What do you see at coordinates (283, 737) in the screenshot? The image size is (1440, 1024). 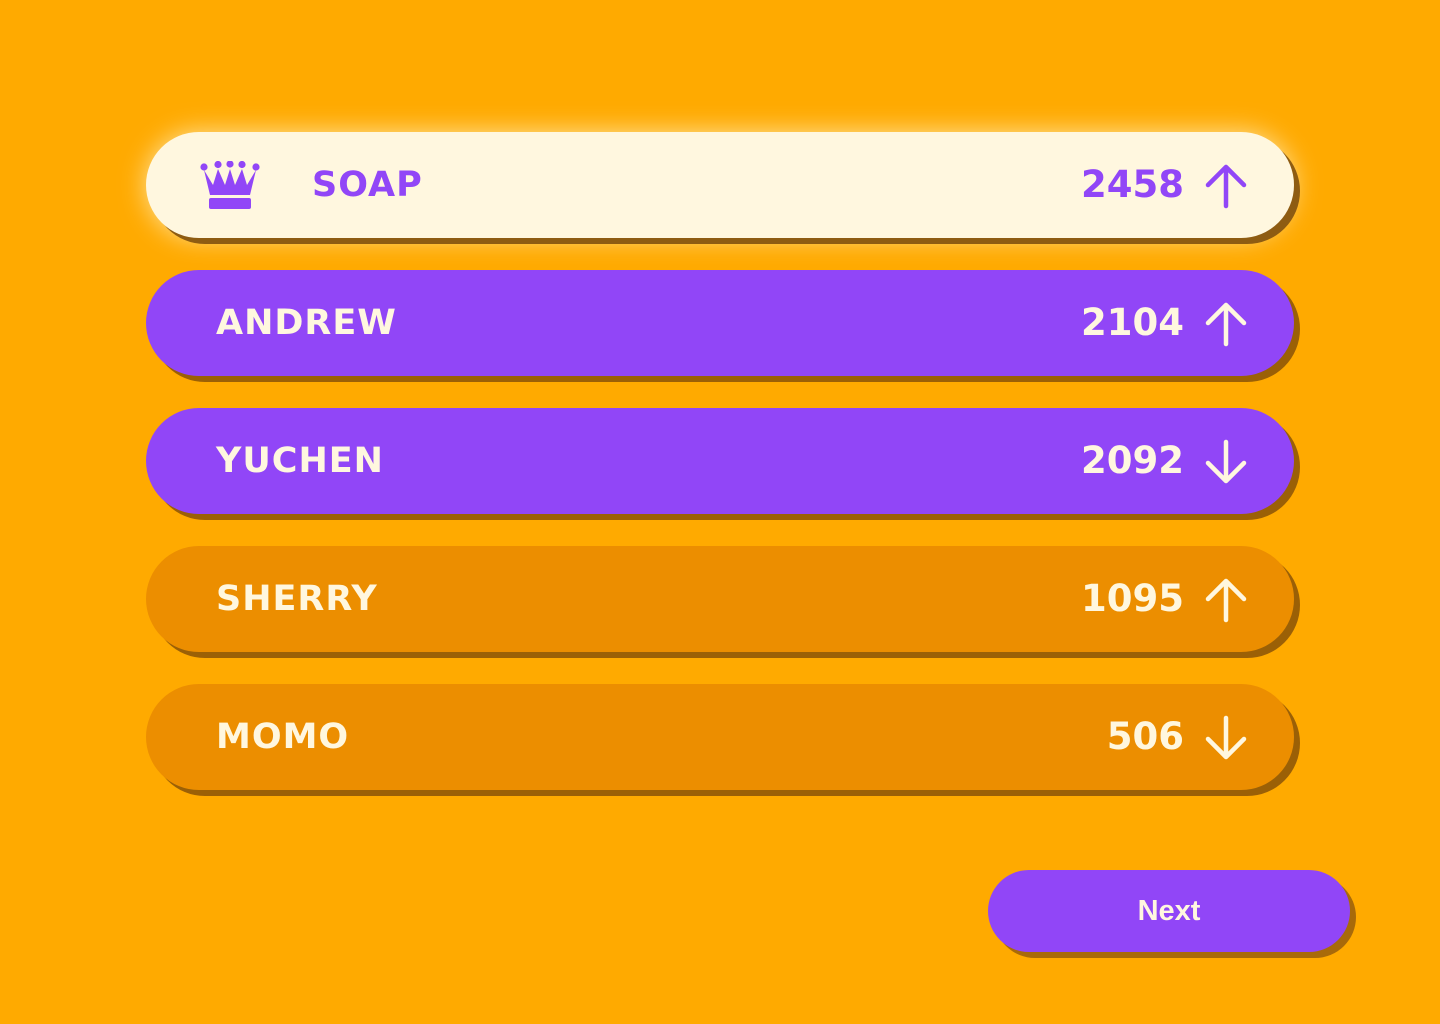 I see `player-name: MOMO` at bounding box center [283, 737].